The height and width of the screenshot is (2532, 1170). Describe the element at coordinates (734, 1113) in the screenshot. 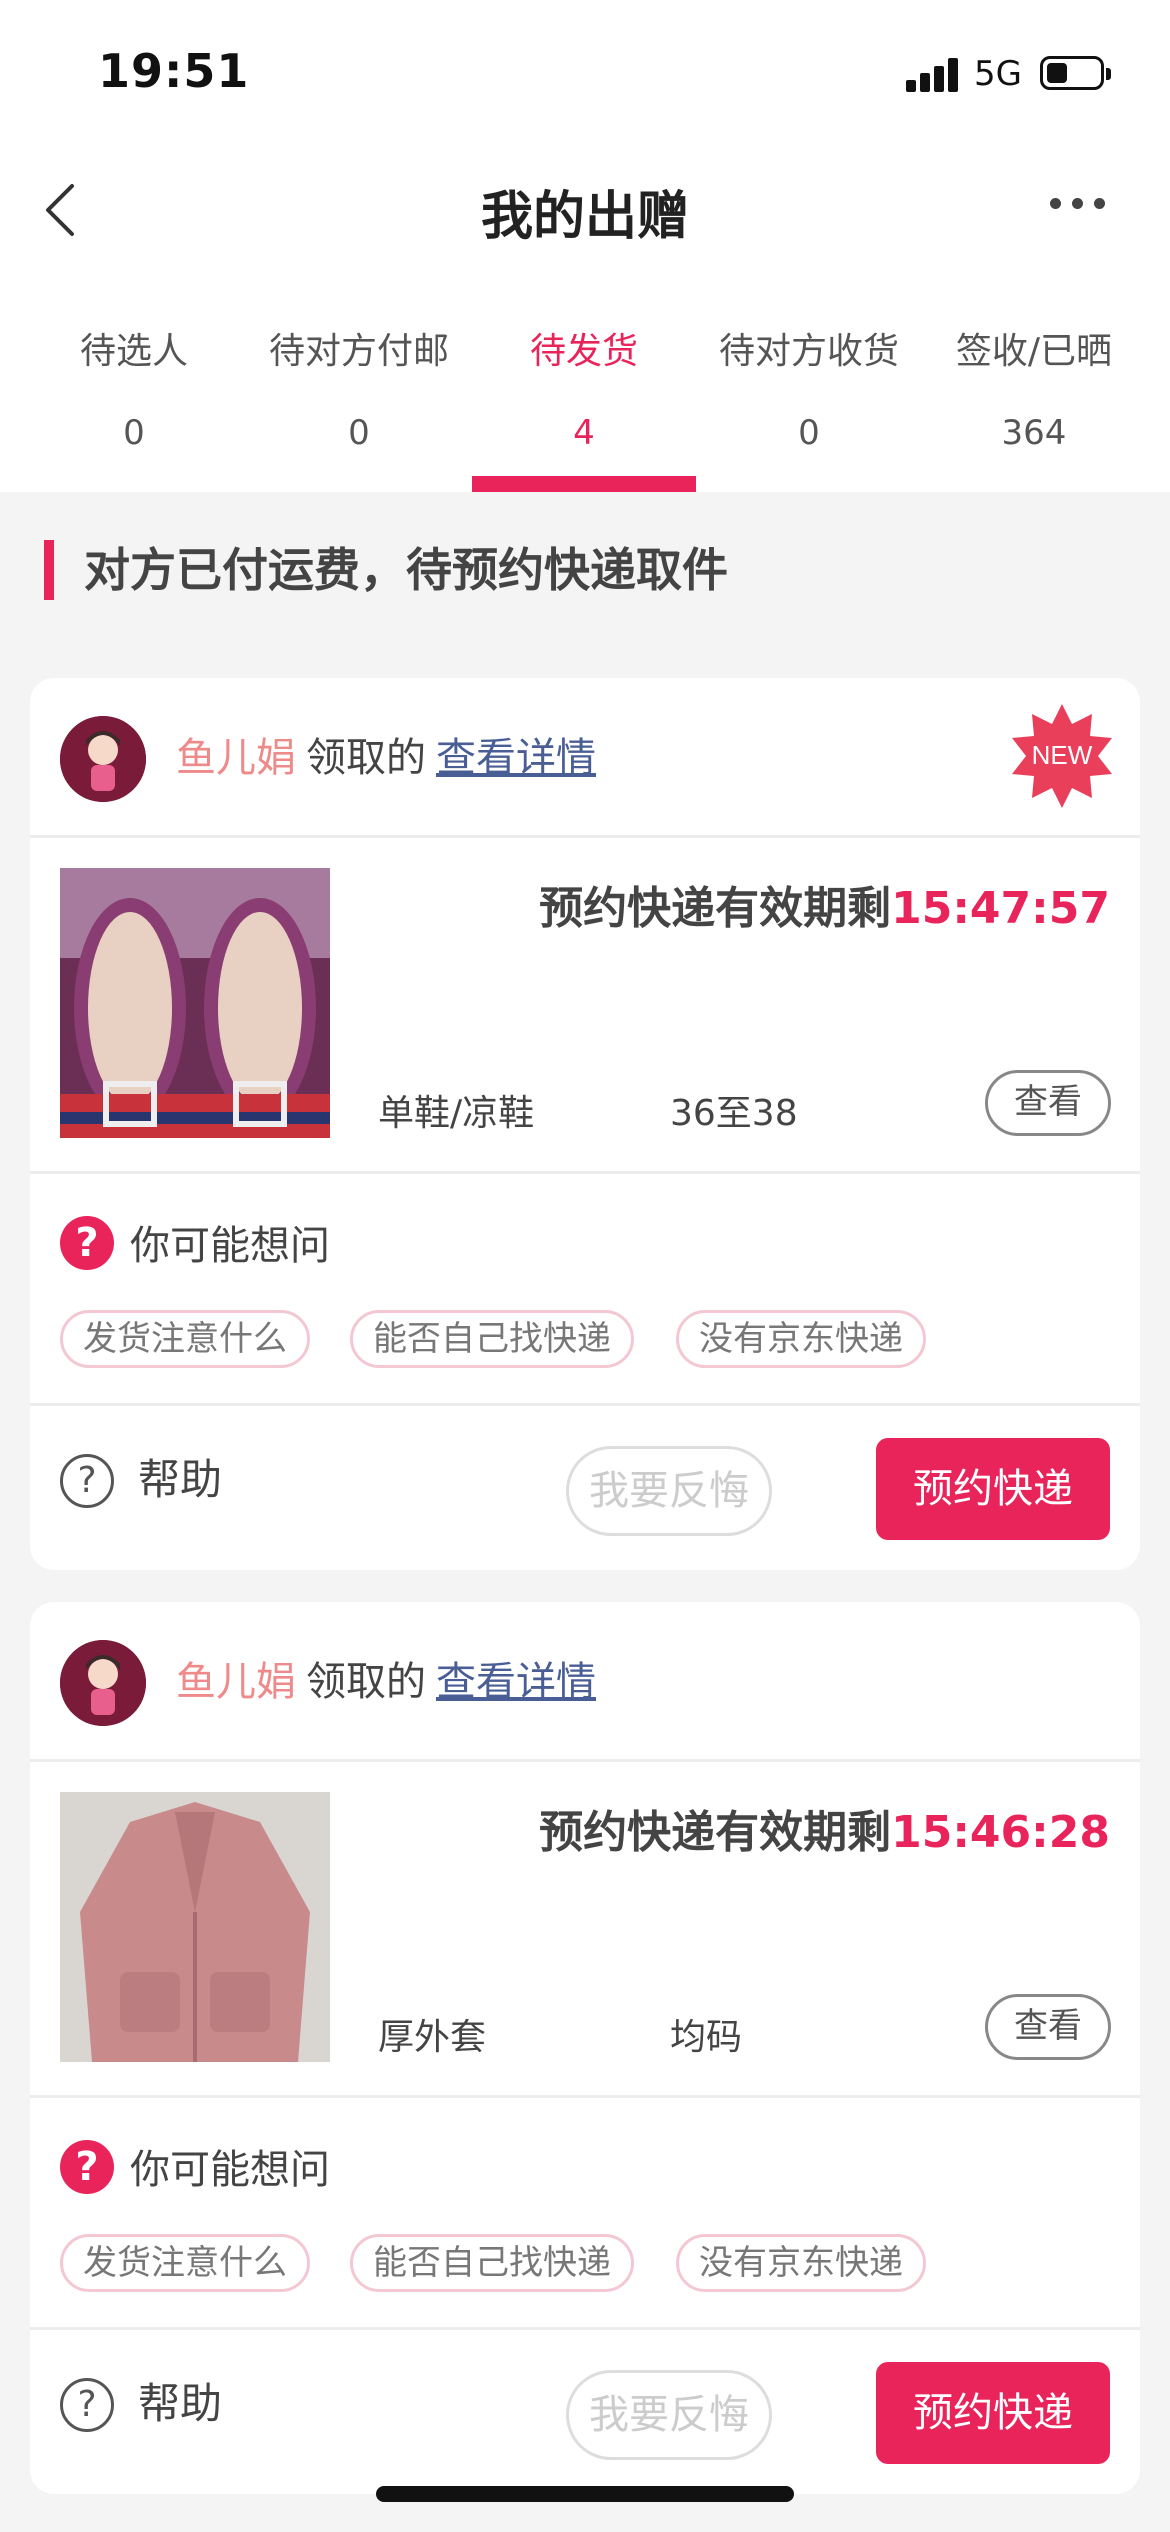

I see `item-size: 36至38` at that location.